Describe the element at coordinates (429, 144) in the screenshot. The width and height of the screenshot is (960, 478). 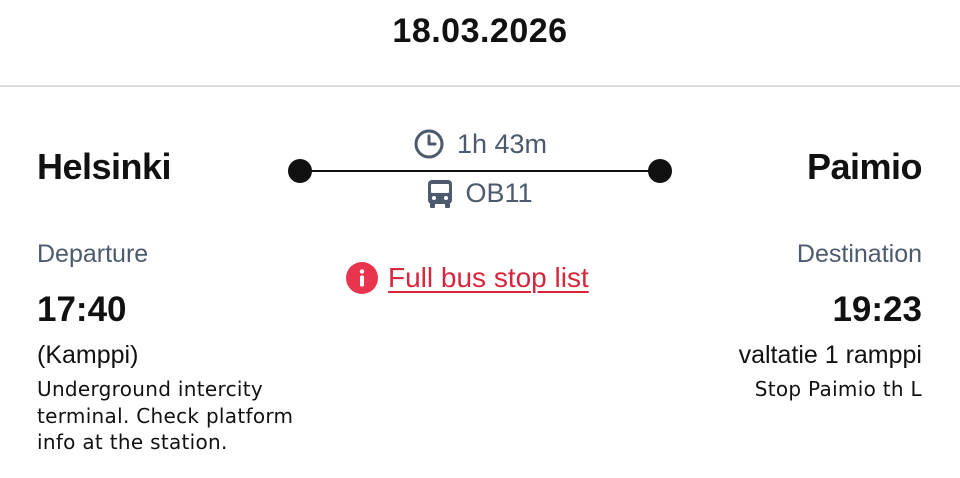
I see `clock-icon` at that location.